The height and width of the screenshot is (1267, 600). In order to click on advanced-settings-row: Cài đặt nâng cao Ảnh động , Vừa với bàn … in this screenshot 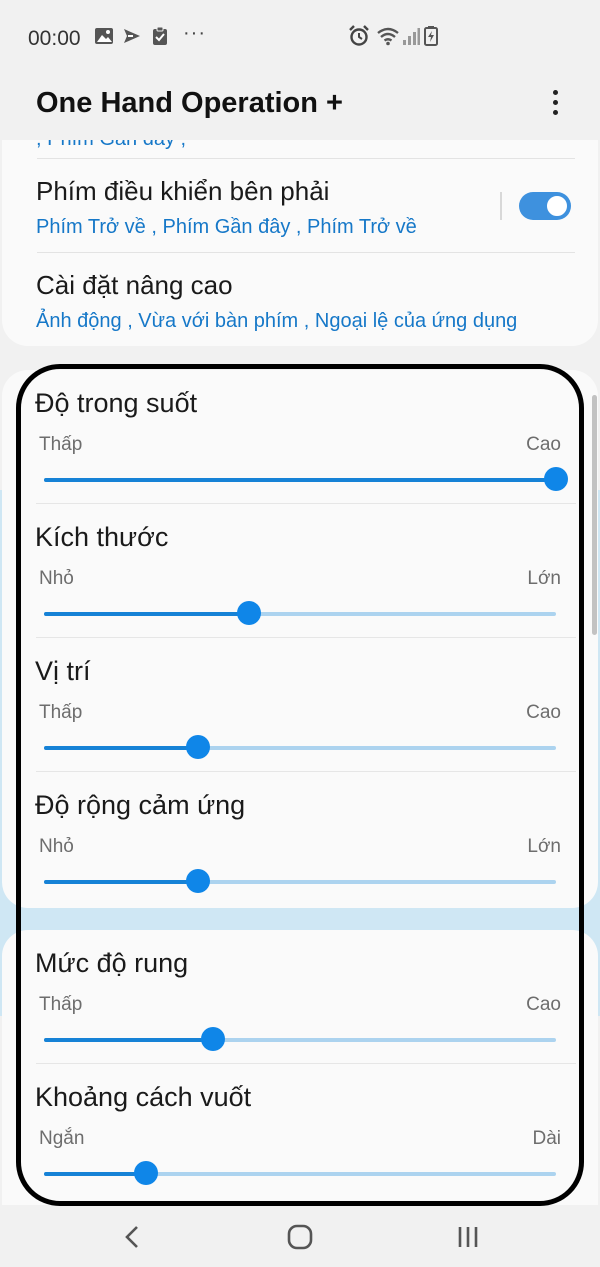, I will do `click(300, 299)`.